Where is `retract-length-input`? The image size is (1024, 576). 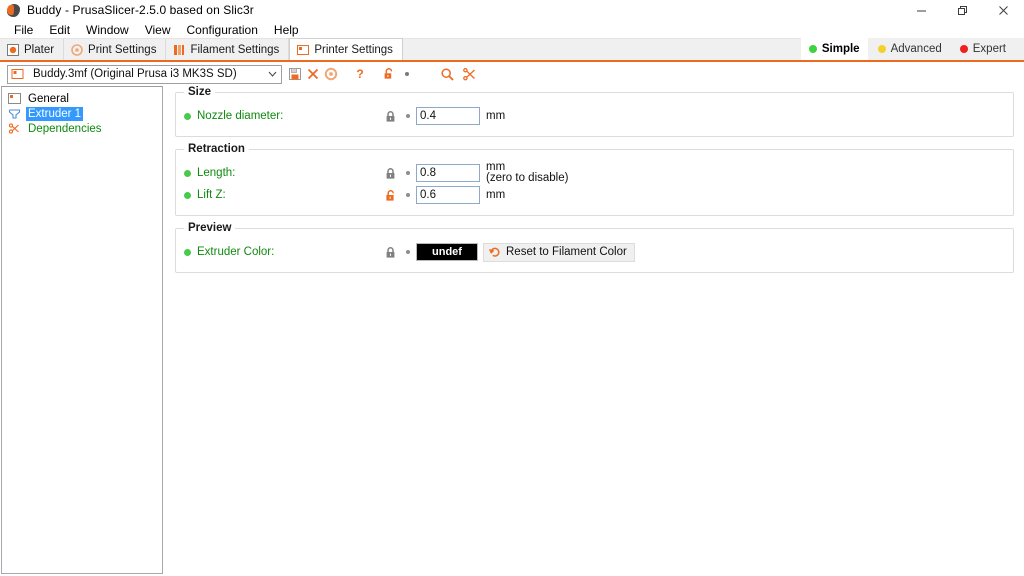
retract-length-input is located at coordinates (448, 173).